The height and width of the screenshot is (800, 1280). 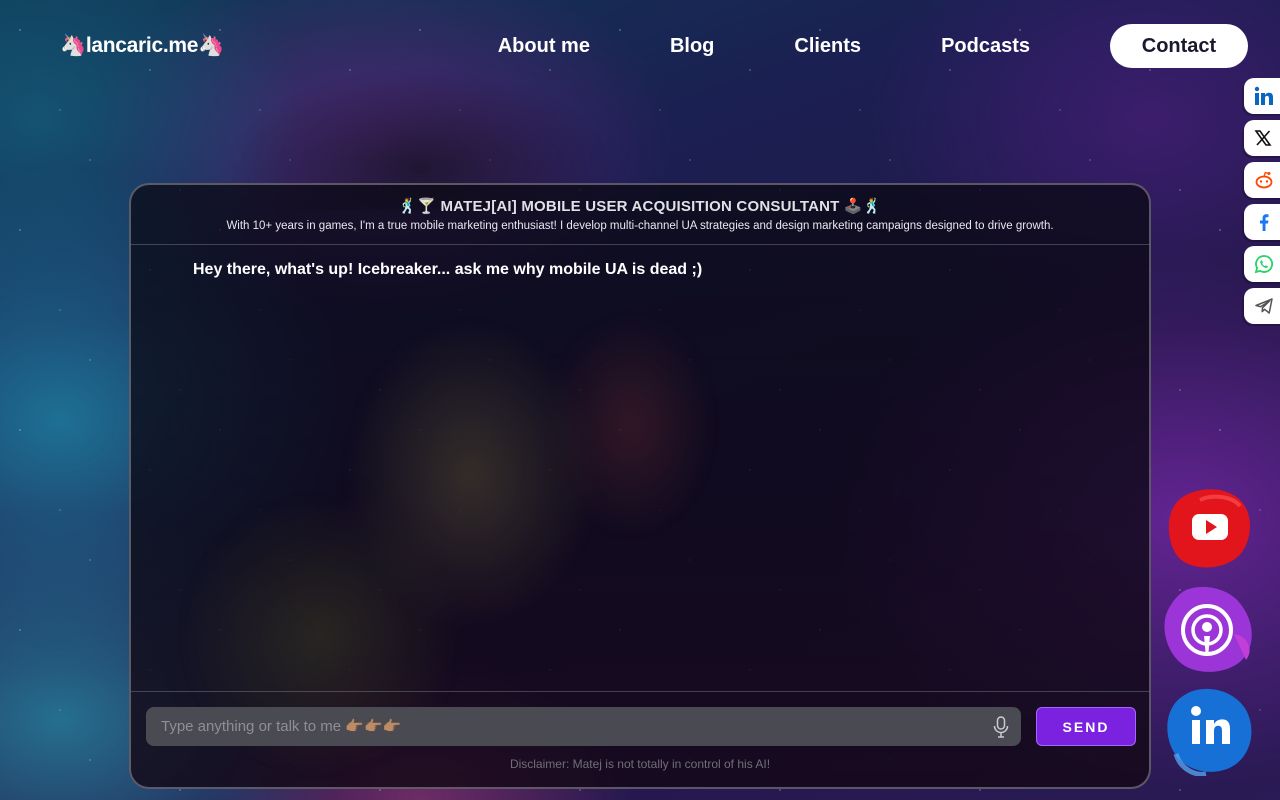 I want to click on podcast-button, so click(x=1209, y=632).